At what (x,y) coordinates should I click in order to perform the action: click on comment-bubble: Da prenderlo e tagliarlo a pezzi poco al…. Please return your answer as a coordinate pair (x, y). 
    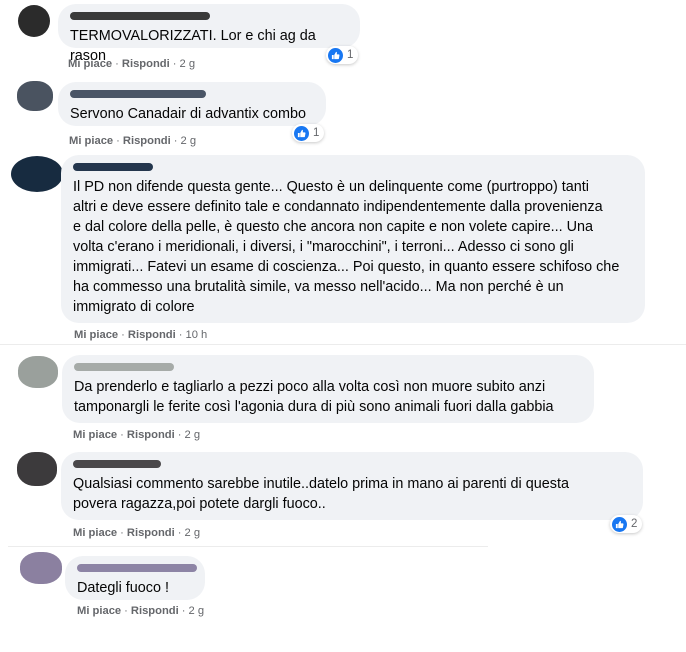
    Looking at the image, I should click on (328, 389).